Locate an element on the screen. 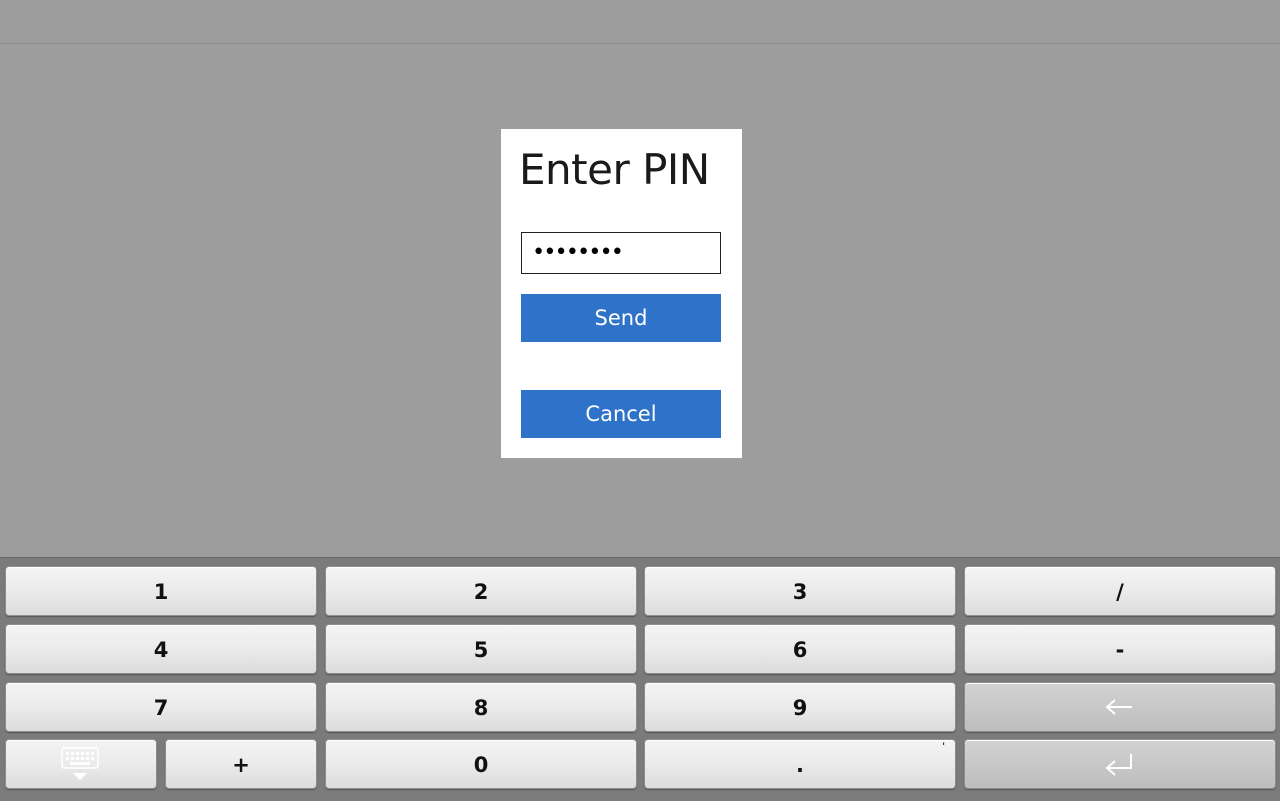 This screenshot has width=1280, height=801. backspace-key is located at coordinates (1120, 707).